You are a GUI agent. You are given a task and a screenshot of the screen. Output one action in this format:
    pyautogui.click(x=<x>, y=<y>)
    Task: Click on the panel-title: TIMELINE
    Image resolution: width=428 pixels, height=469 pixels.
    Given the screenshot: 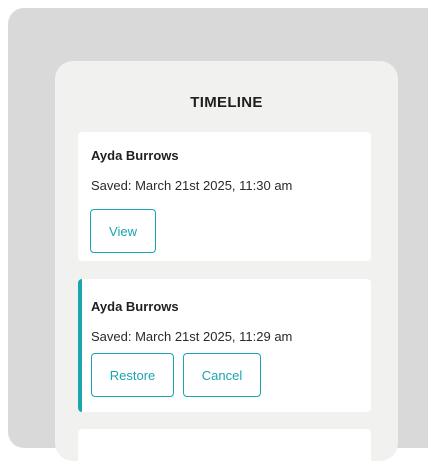 What is the action you would take?
    pyautogui.click(x=226, y=102)
    